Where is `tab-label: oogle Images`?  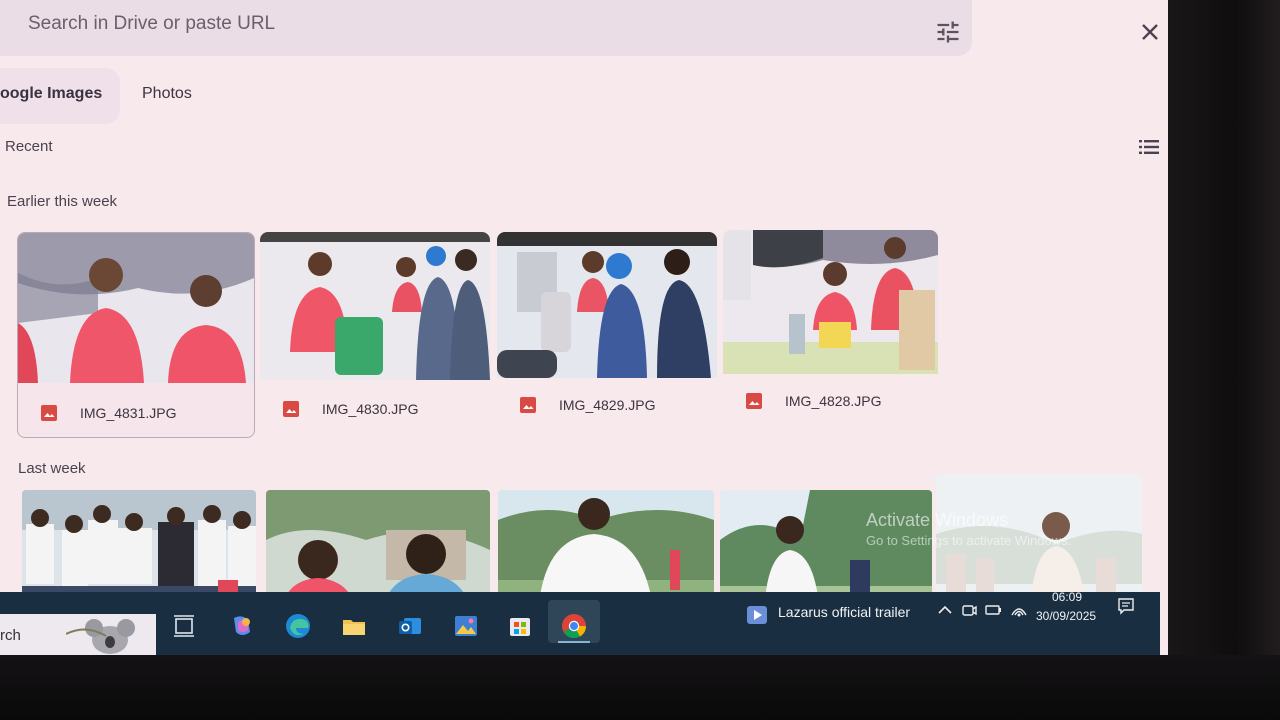 tab-label: oogle Images is located at coordinates (51, 93).